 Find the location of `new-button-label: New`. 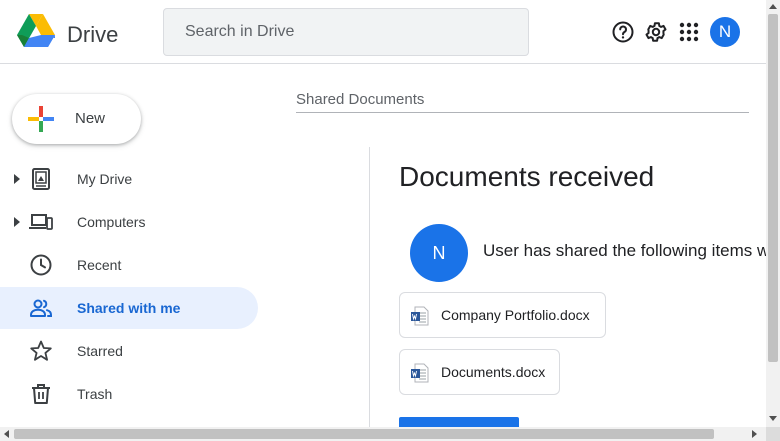

new-button-label: New is located at coordinates (90, 118).